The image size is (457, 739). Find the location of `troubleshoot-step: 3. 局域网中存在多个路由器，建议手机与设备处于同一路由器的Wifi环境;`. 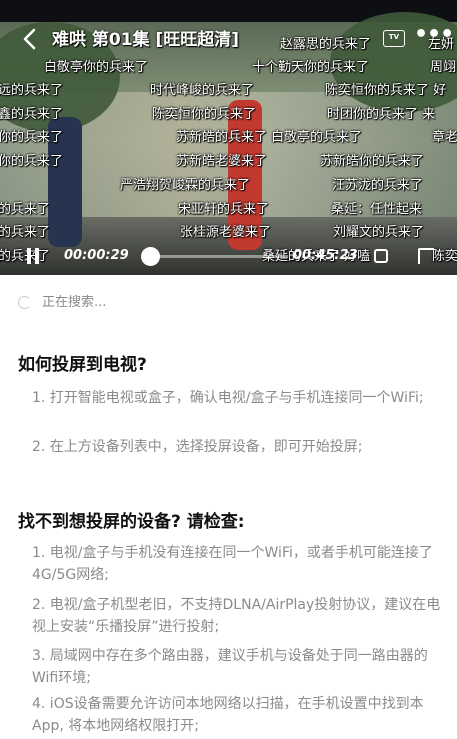

troubleshoot-step: 3. 局域网中存在多个路由器，建议手机与设备处于同一路由器的Wifi环境; is located at coordinates (230, 667).